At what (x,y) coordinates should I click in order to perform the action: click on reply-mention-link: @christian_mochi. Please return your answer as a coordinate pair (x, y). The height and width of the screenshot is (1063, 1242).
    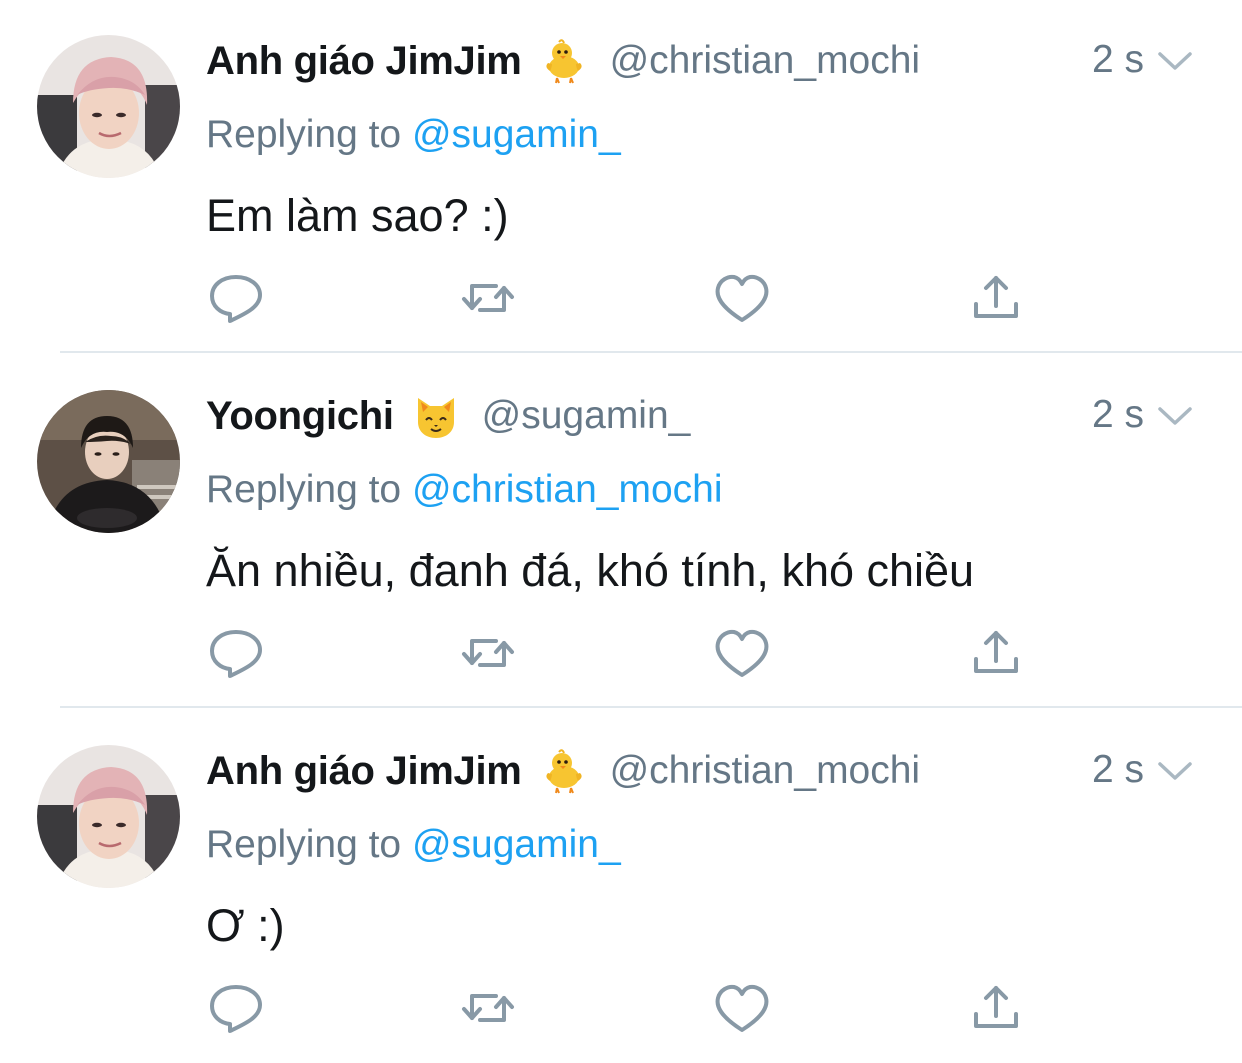
    Looking at the image, I should click on (567, 489).